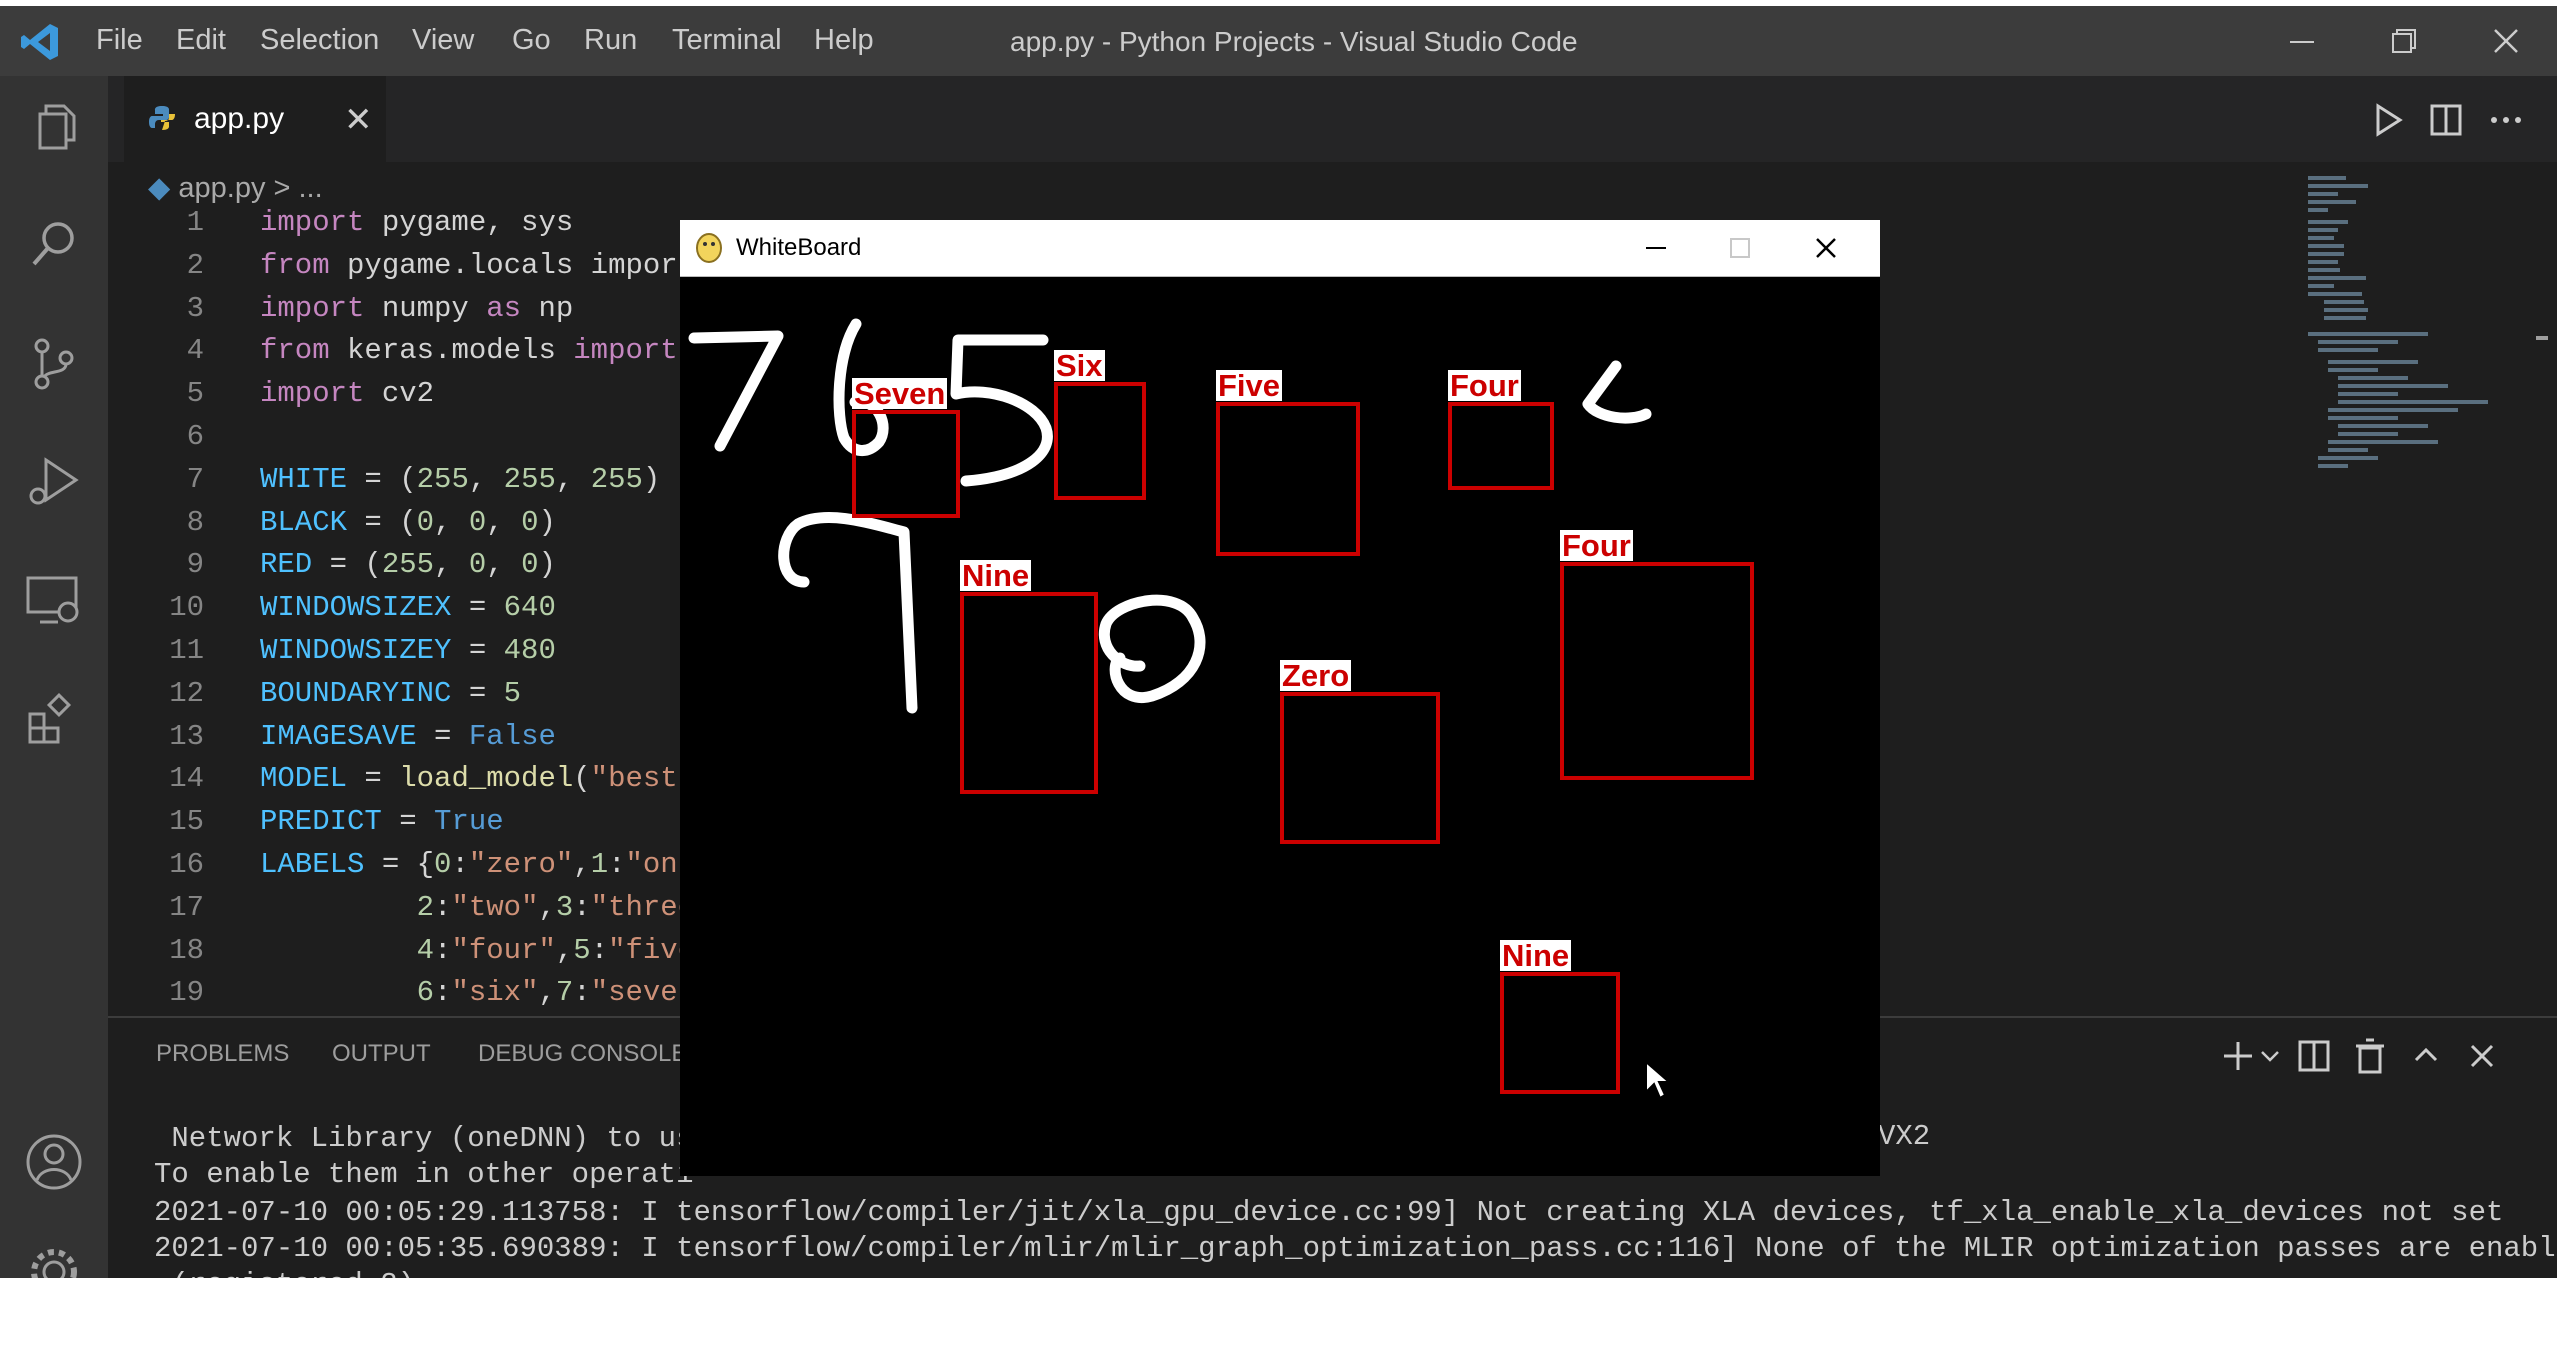 The height and width of the screenshot is (1360, 2557). I want to click on code-line: import pygame, sys, so click(417, 222).